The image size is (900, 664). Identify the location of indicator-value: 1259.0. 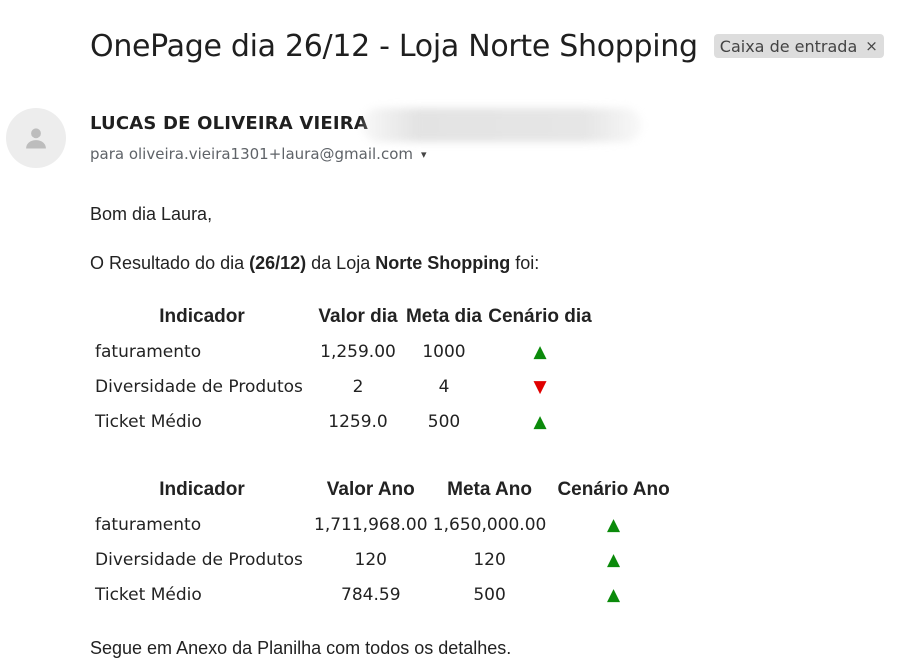
(358, 421).